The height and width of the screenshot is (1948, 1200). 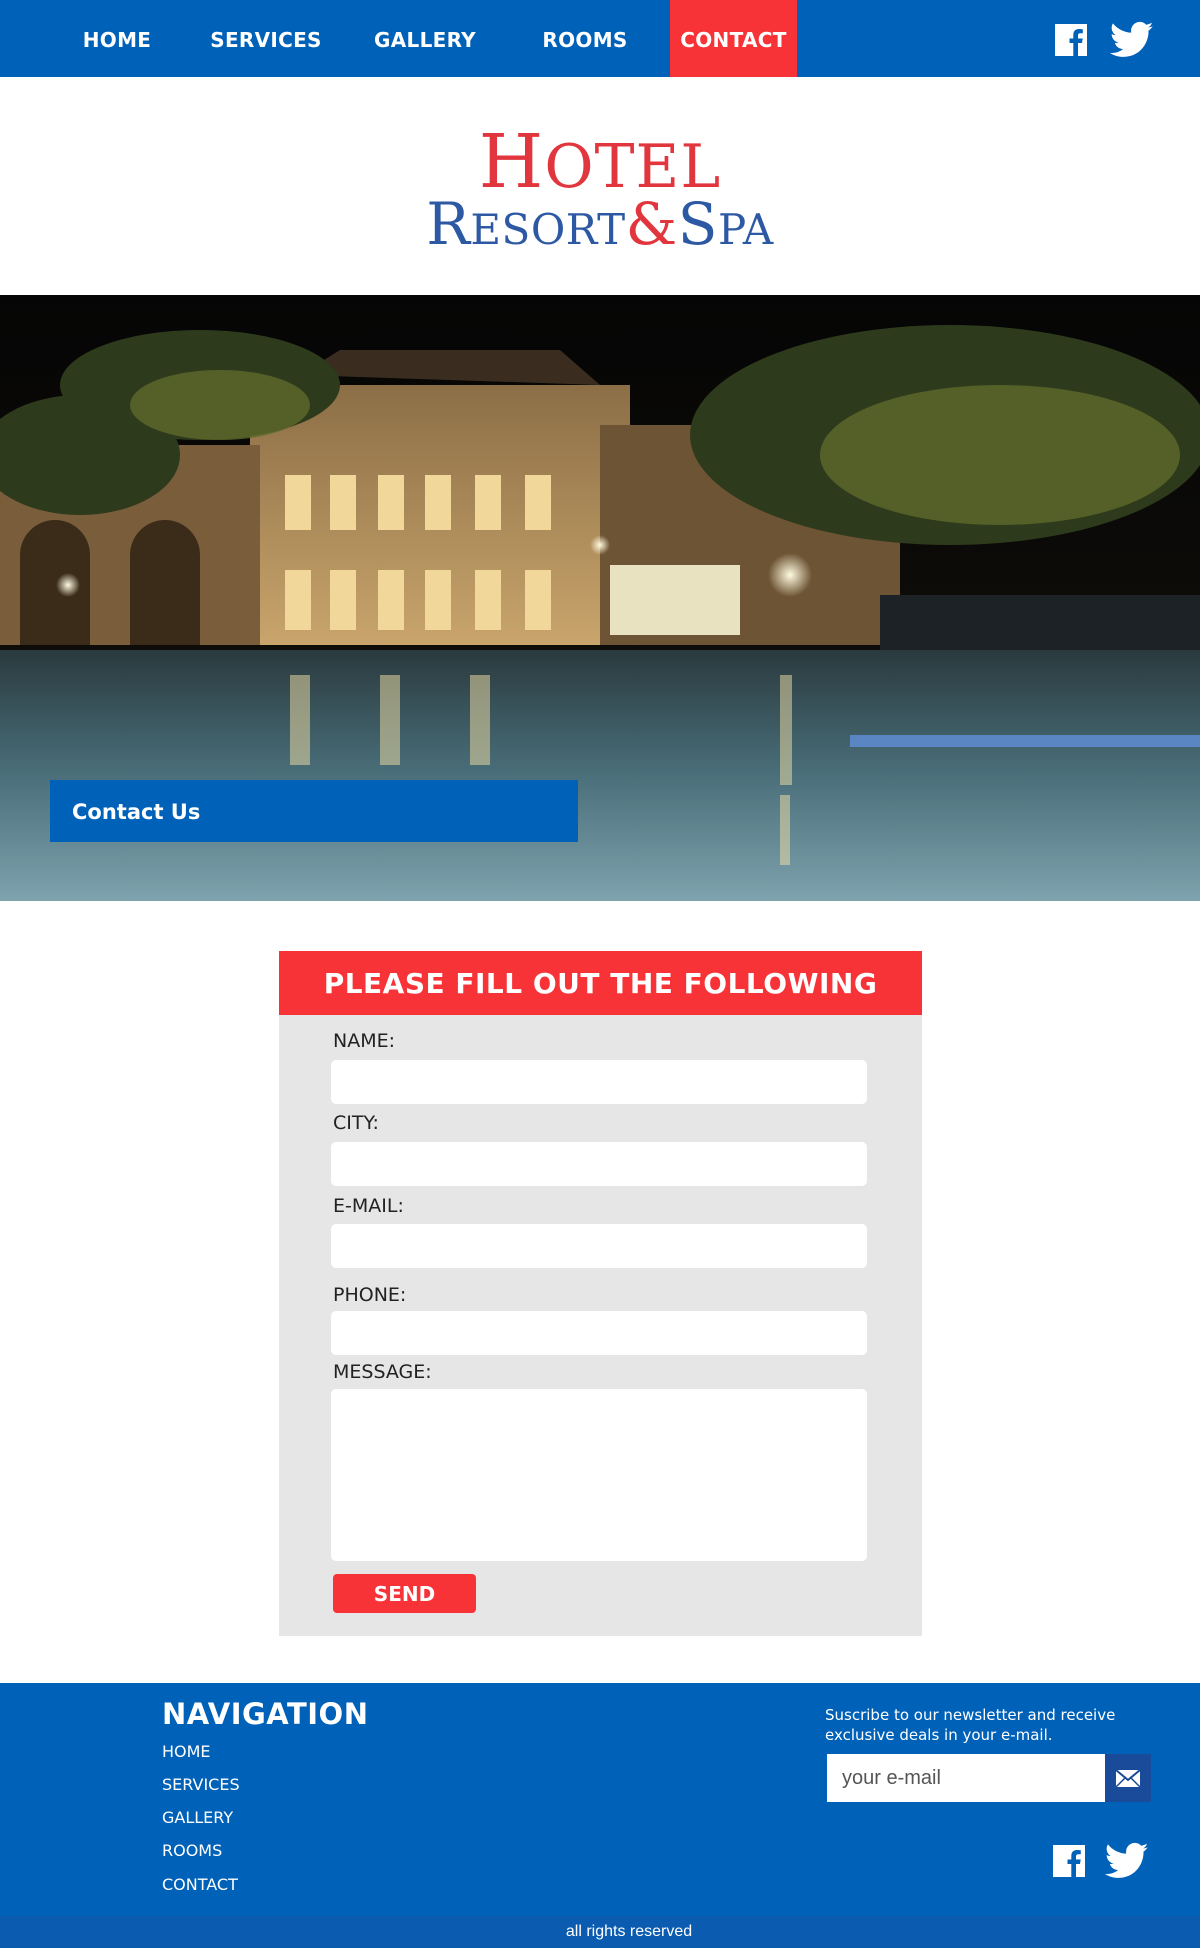 What do you see at coordinates (192, 1850) in the screenshot?
I see `footer-link-rooms: ROOMS` at bounding box center [192, 1850].